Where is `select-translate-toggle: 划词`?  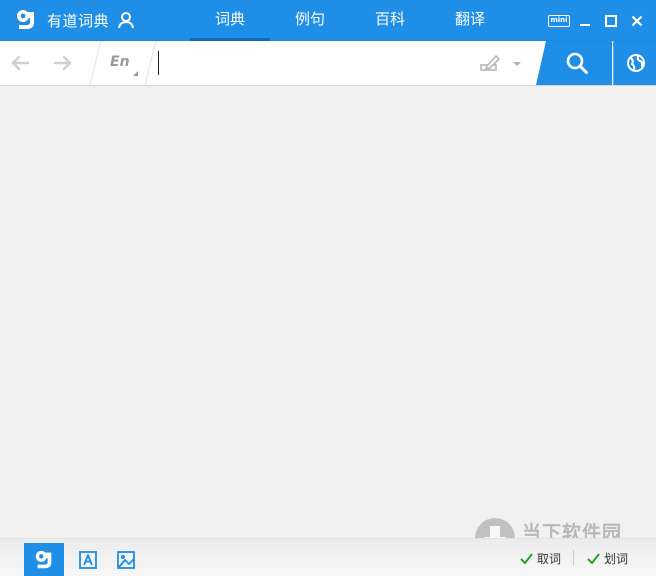 select-translate-toggle: 划词 is located at coordinates (607, 558).